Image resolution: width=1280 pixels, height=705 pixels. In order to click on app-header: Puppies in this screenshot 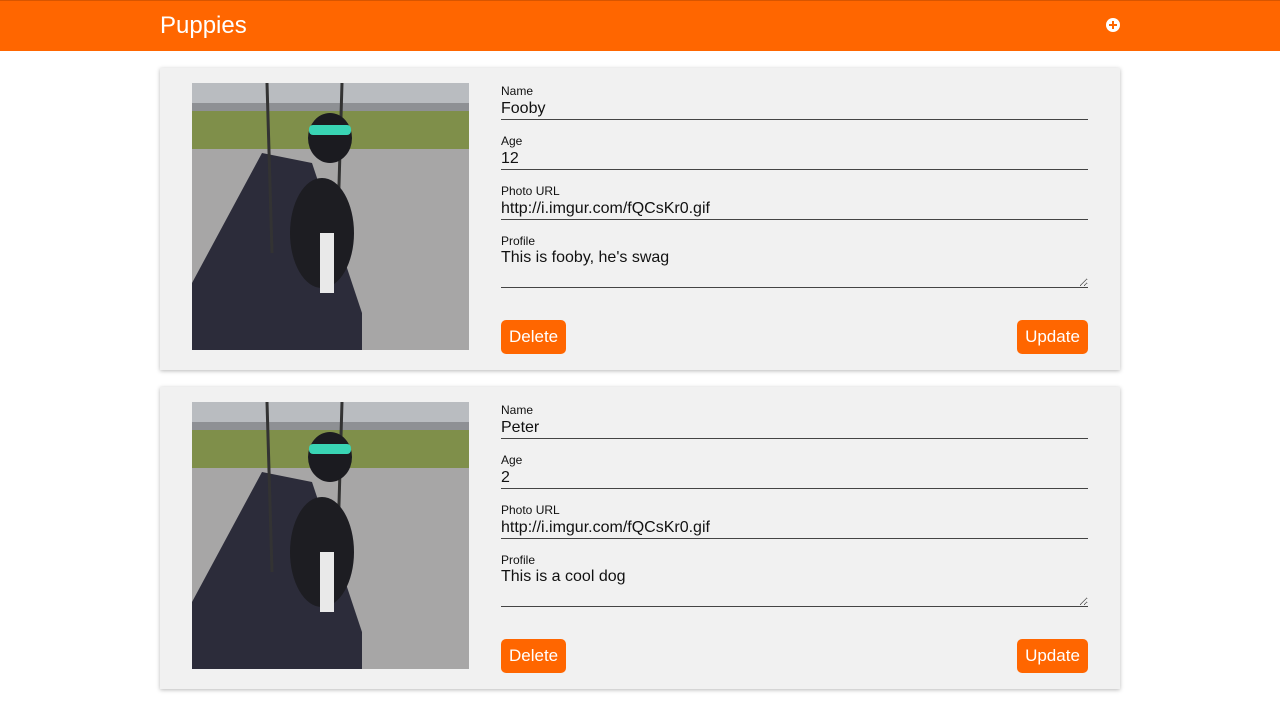, I will do `click(640, 25)`.